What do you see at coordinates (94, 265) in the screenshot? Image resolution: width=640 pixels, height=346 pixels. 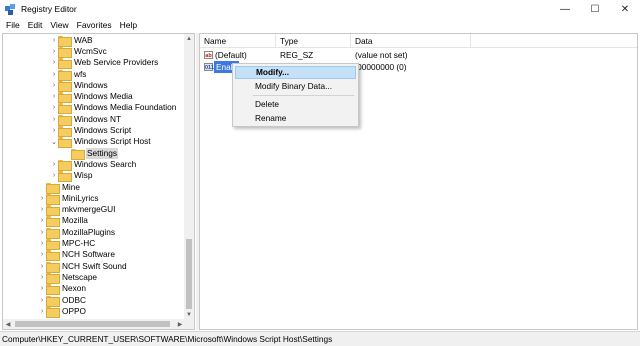 I see `tree-item-label: NCH Swift Sound` at bounding box center [94, 265].